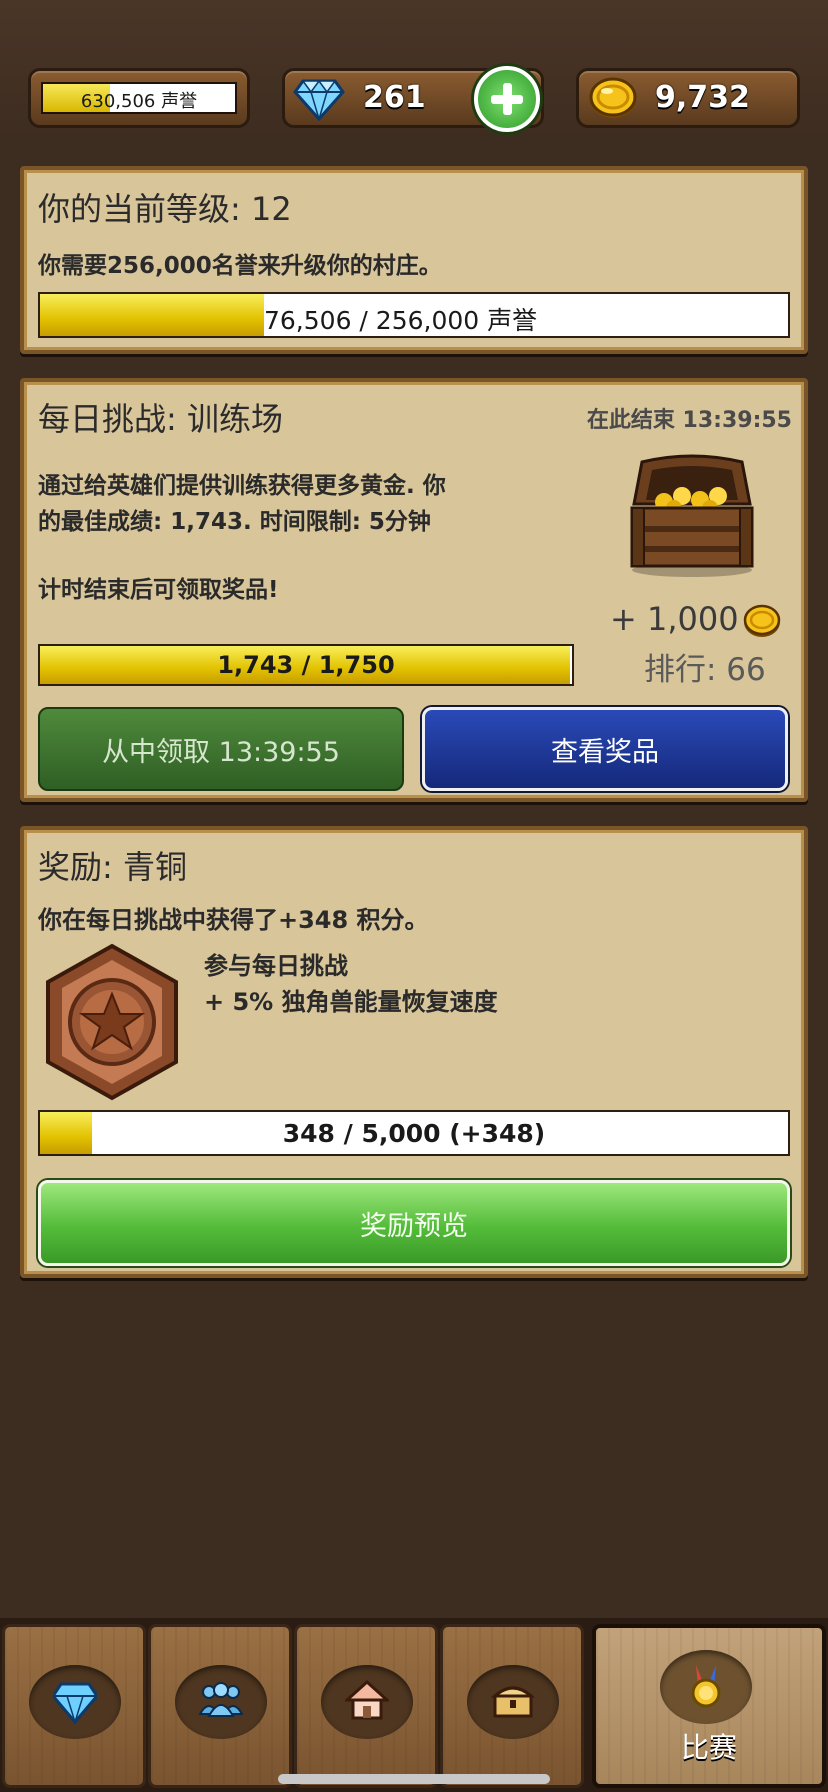 The image size is (828, 1792). I want to click on resource-bar: 630,506 声誉 261 9,732, so click(414, 70).